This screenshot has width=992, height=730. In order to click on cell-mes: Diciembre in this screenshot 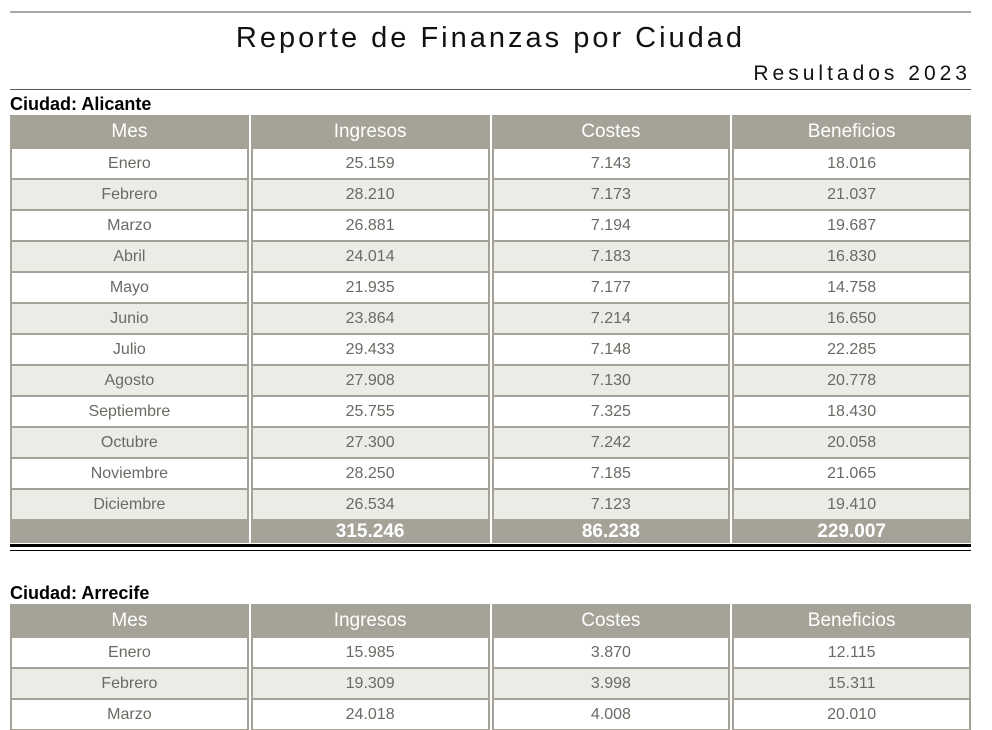, I will do `click(129, 504)`.